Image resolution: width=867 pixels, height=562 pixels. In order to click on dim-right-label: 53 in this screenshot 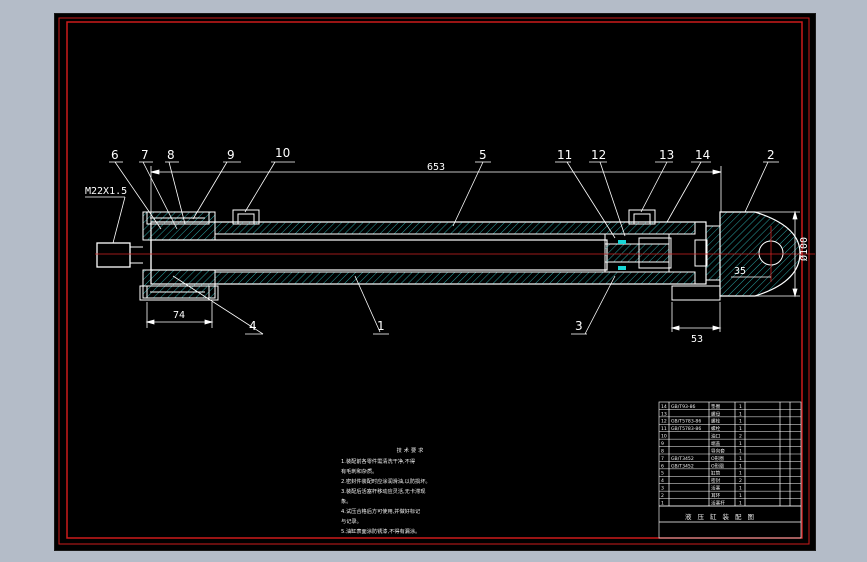, I will do `click(697, 339)`.